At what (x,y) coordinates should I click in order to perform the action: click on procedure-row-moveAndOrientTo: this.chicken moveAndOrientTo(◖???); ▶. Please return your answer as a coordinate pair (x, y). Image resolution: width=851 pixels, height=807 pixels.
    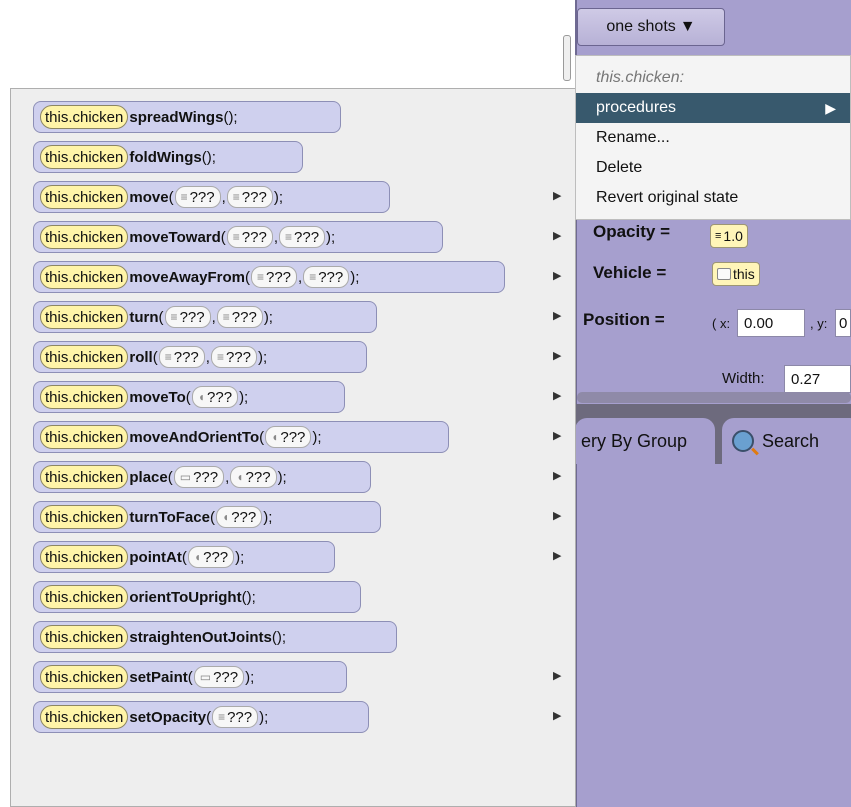
    Looking at the image, I should click on (293, 437).